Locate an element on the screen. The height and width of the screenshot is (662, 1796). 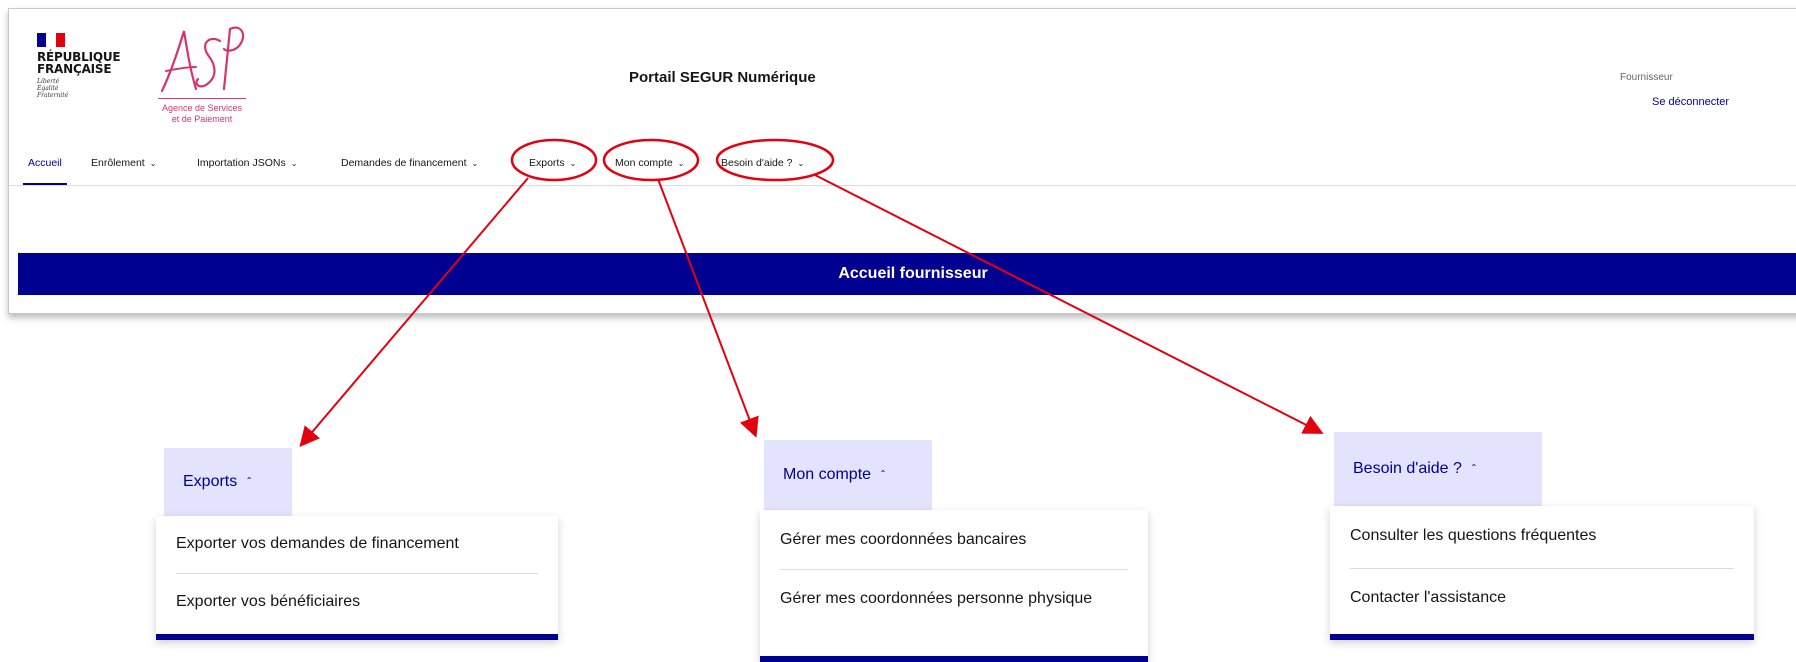
republic-line2: FRANÇAISE is located at coordinates (74, 69).